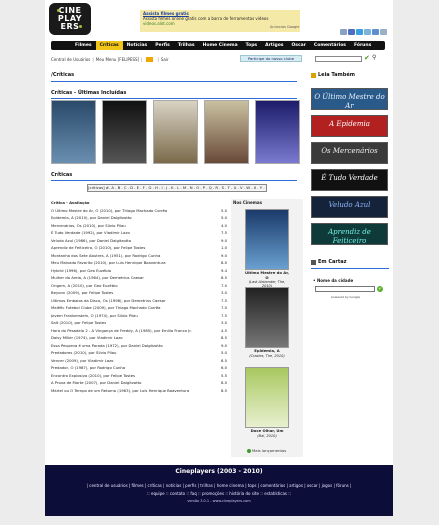 The width and height of the screenshot is (439, 525). I want to click on more-releases-link: Mais lançamentos, so click(266, 450).